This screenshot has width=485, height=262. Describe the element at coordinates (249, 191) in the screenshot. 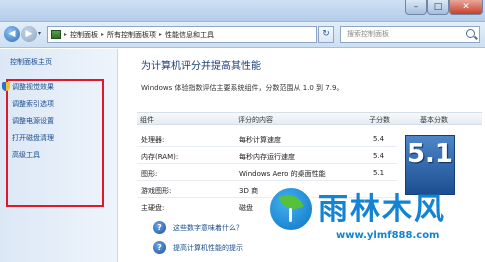

I see `row-rated: 3D 商` at that location.